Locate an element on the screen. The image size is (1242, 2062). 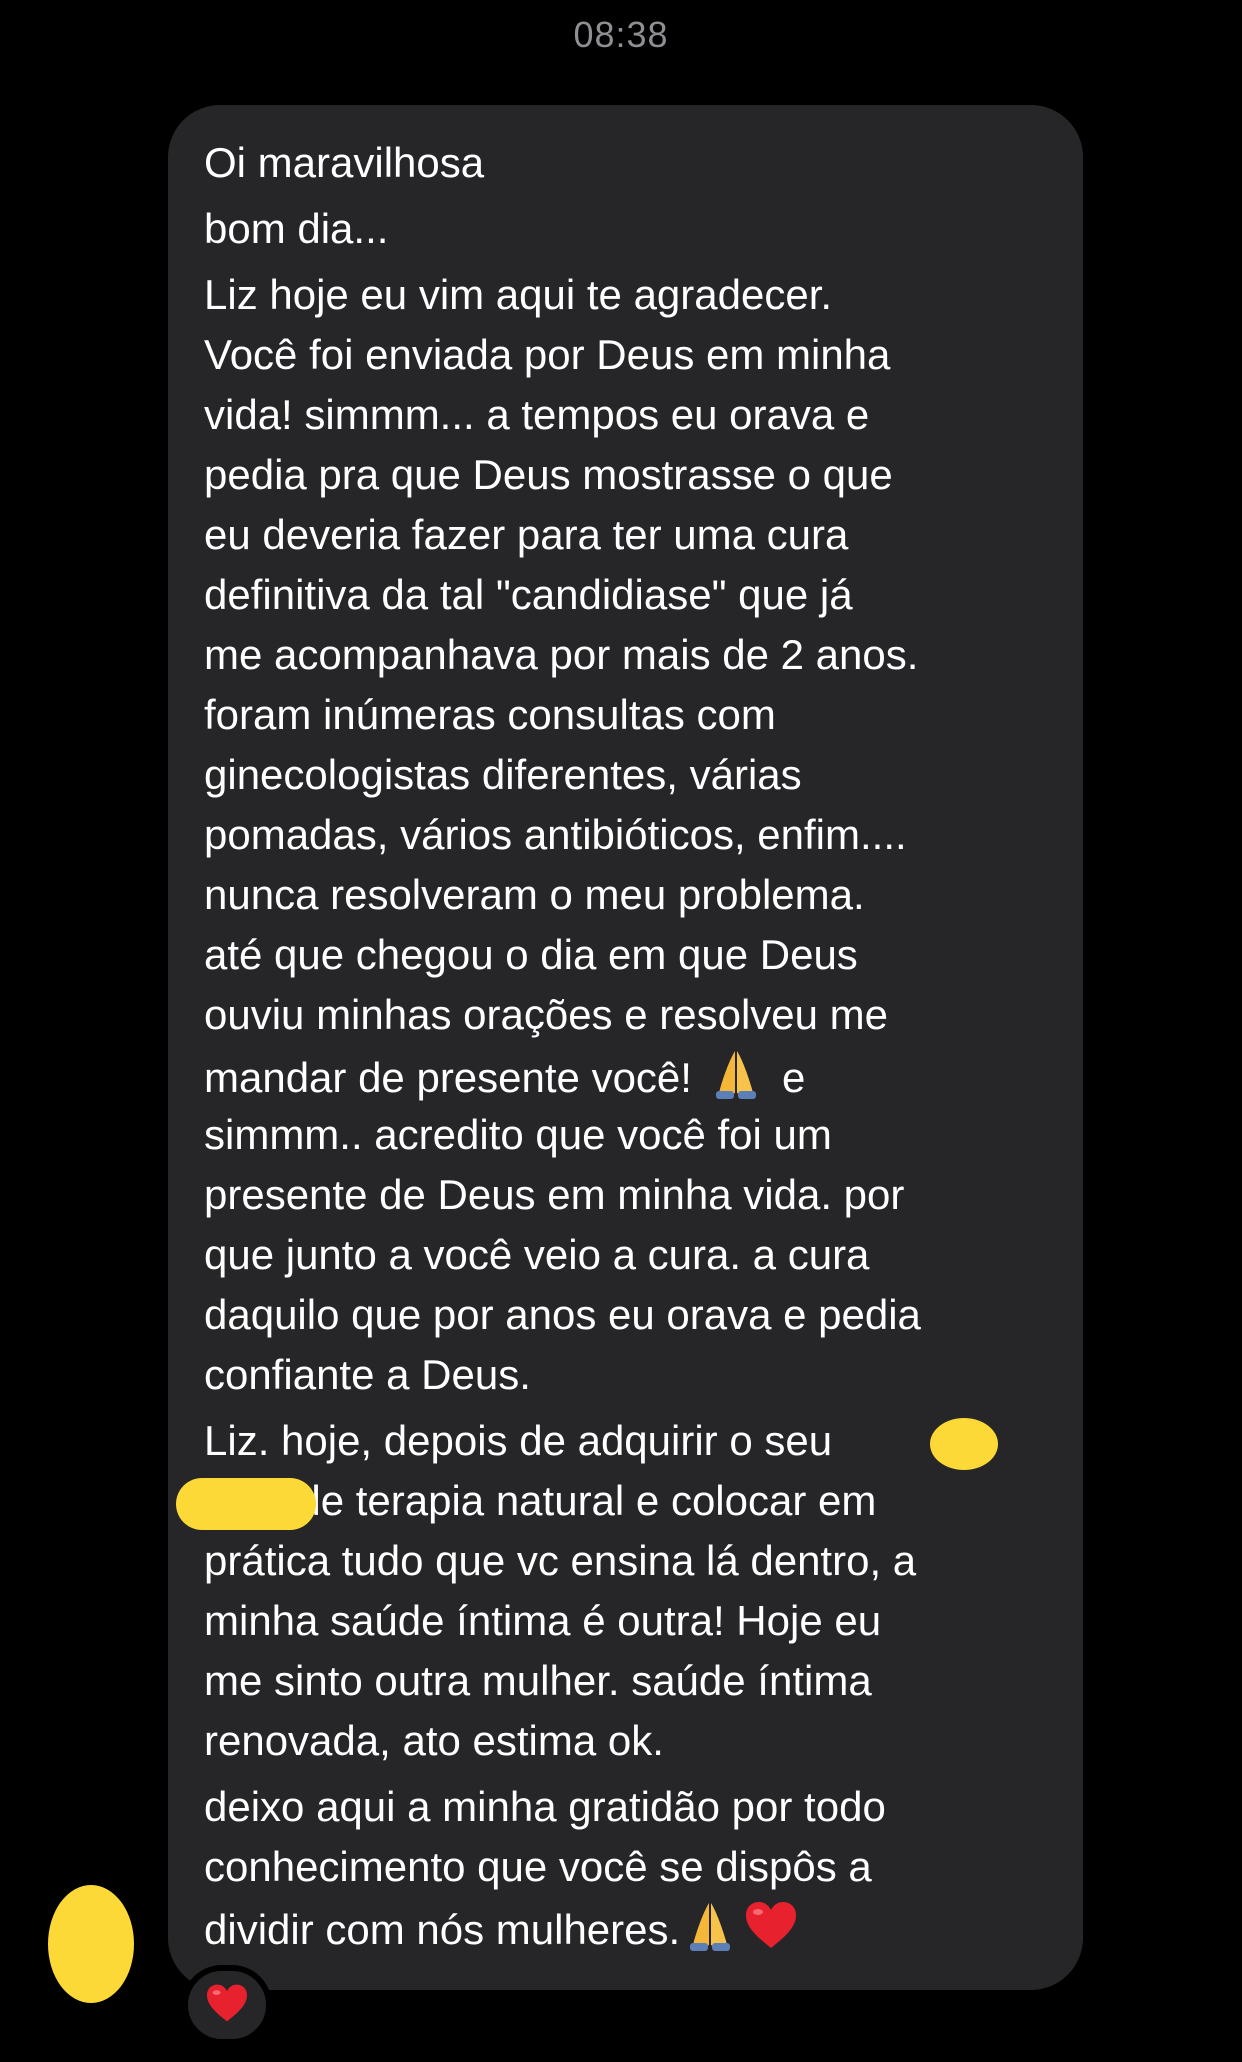
message-line: de terapia natural e colocar em is located at coordinates (540, 1500).